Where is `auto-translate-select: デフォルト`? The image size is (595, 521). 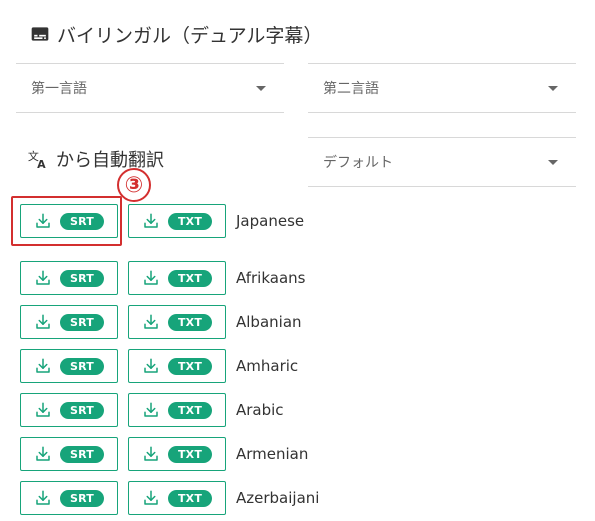 auto-translate-select: デフォルト is located at coordinates (442, 162).